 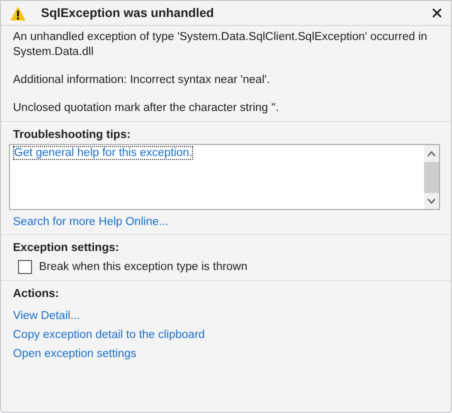 I want to click on warning-icon, so click(x=18, y=13).